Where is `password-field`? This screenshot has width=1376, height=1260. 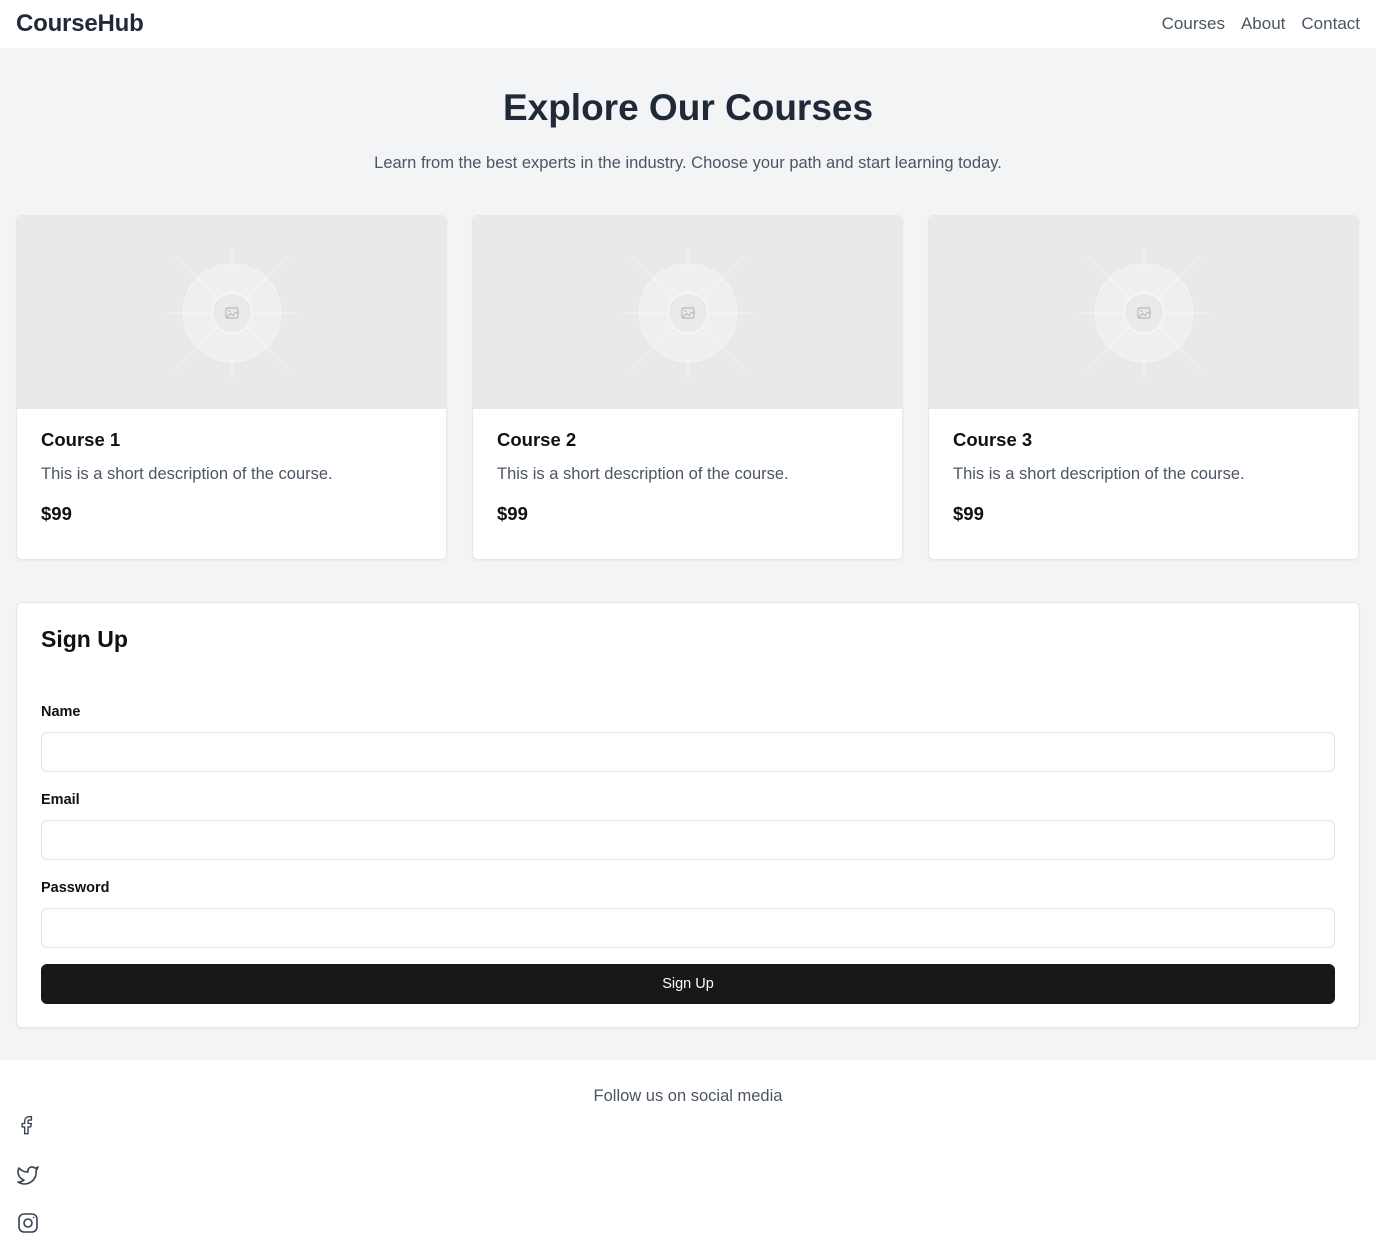
password-field is located at coordinates (688, 928).